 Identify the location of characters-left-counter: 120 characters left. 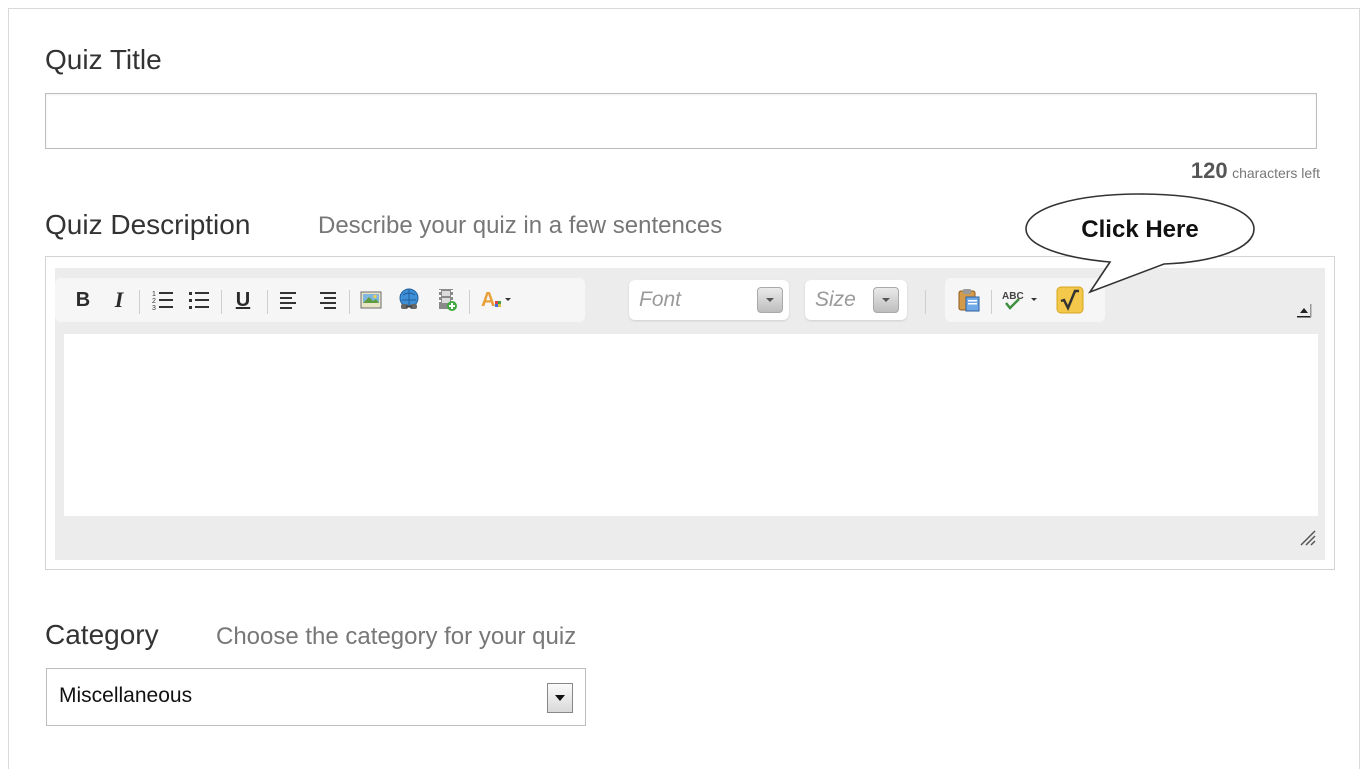
(1255, 171).